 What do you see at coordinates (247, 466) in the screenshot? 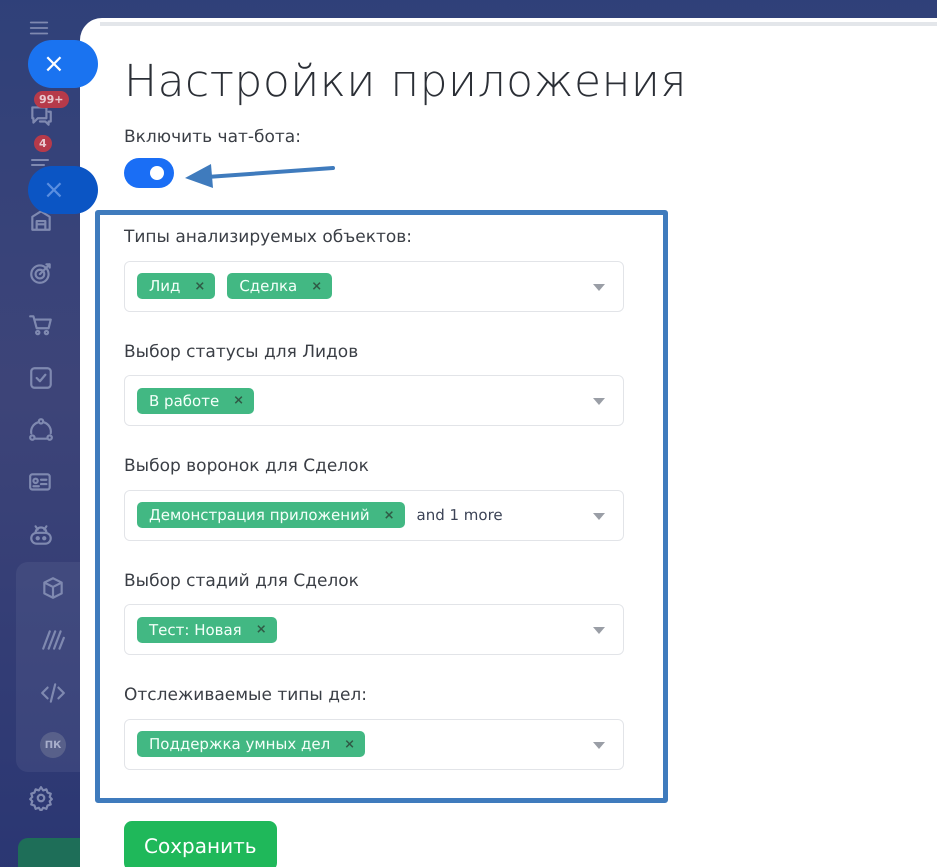
I see `field-label: Выбор воронок для Сделок` at bounding box center [247, 466].